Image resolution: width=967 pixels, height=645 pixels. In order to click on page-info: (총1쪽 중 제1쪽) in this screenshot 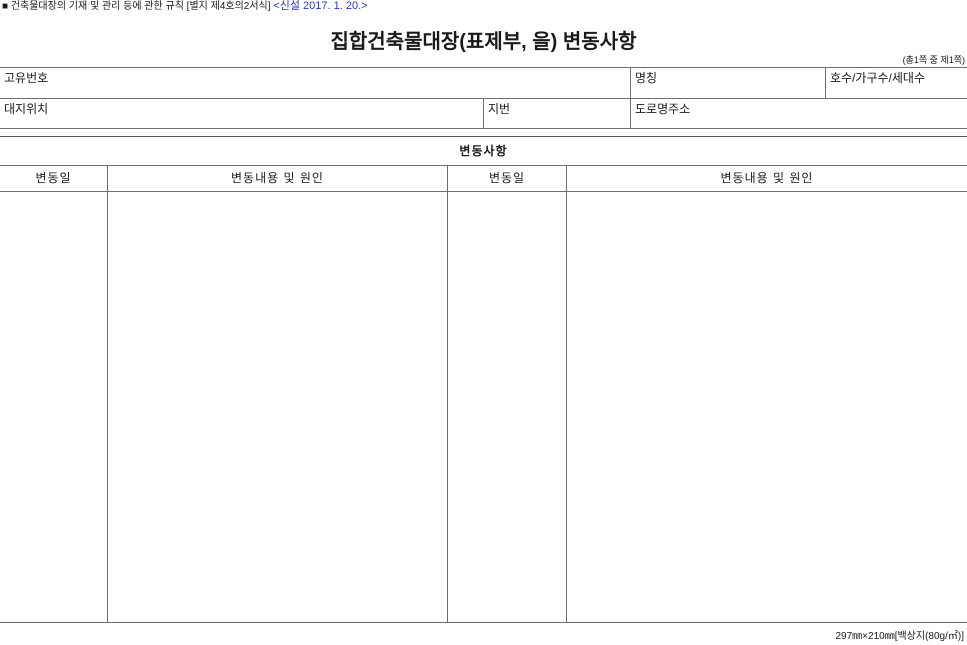, I will do `click(933, 60)`.